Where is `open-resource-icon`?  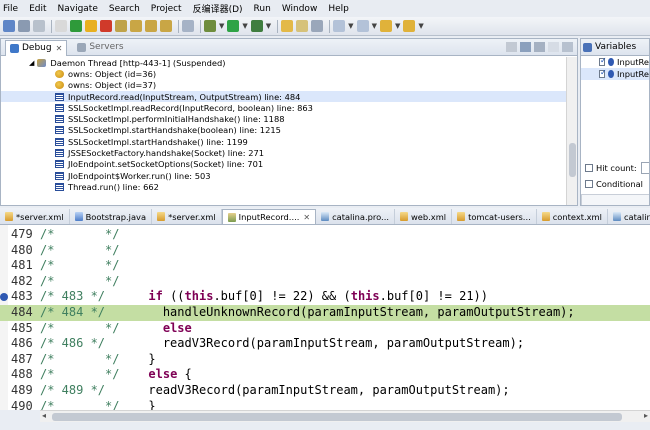 open-resource-icon is located at coordinates (302, 26).